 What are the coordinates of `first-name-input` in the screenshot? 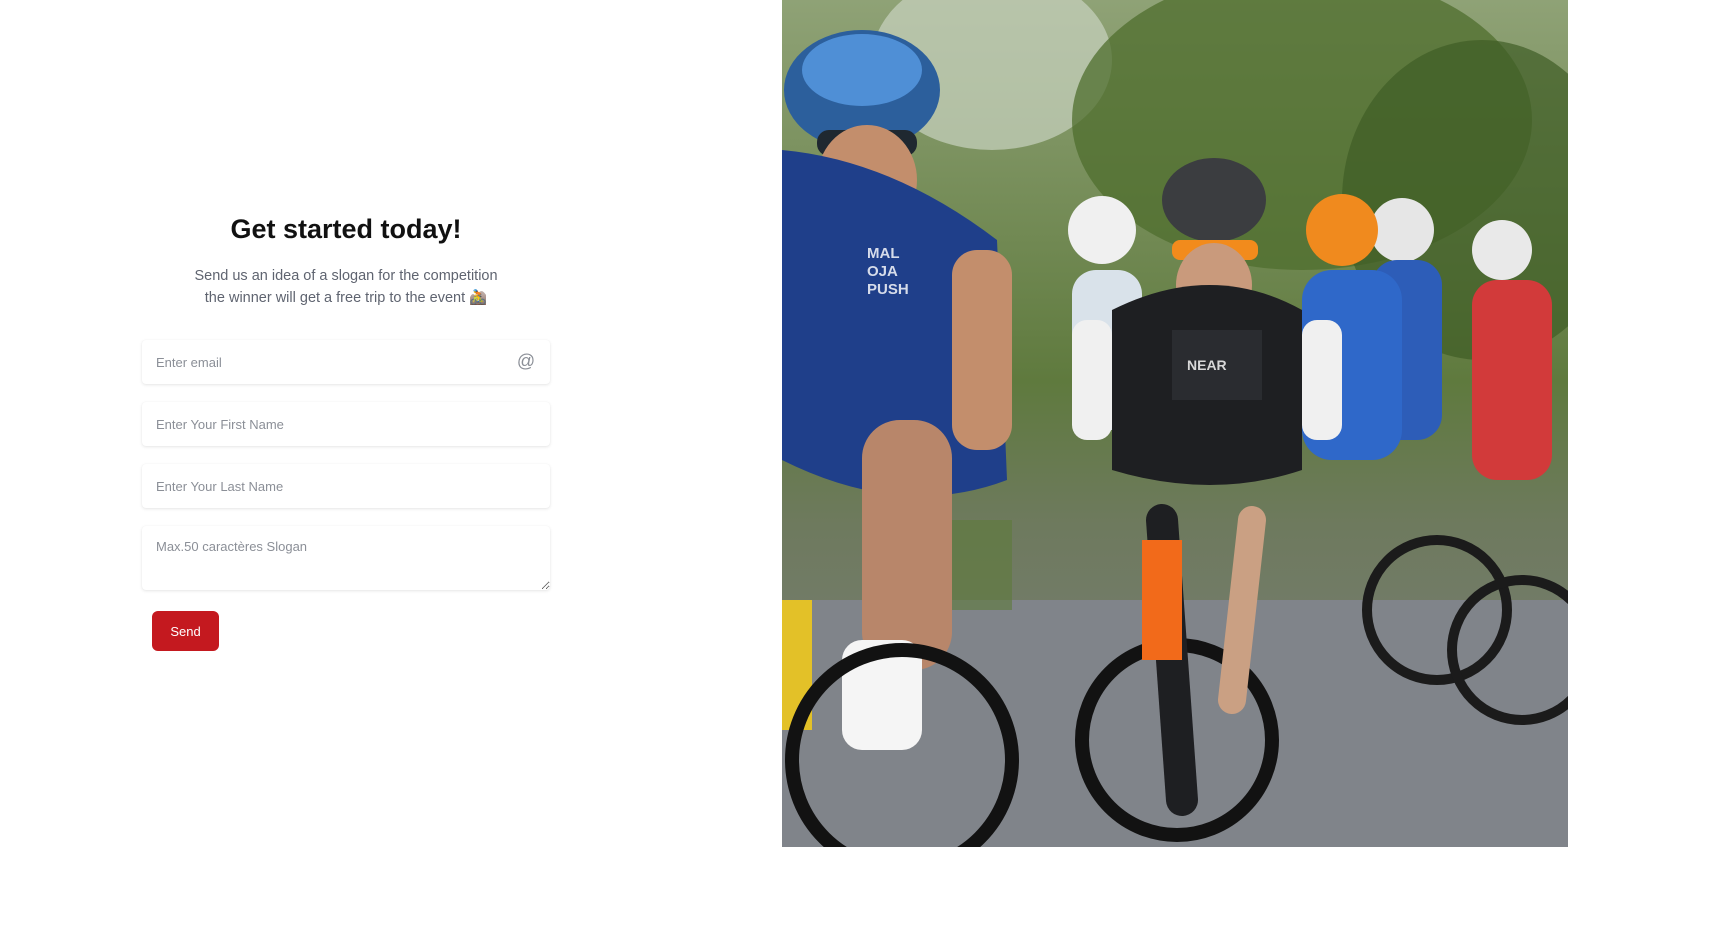 It's located at (346, 424).